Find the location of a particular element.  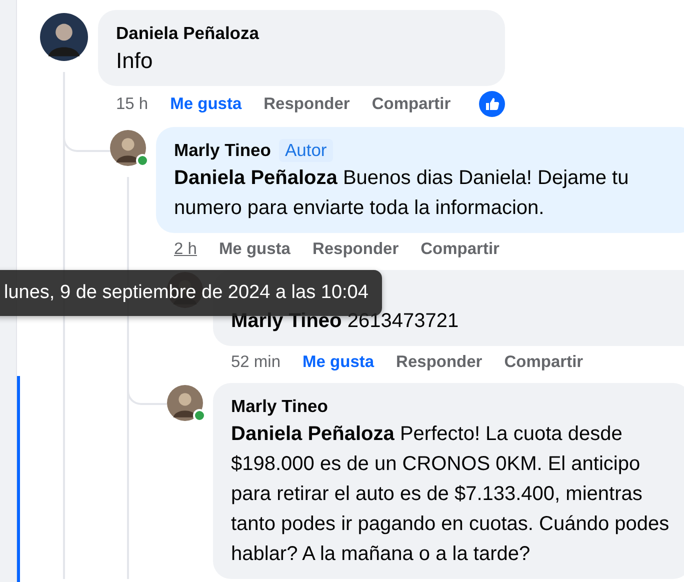

author-badge: Autor is located at coordinates (305, 150).